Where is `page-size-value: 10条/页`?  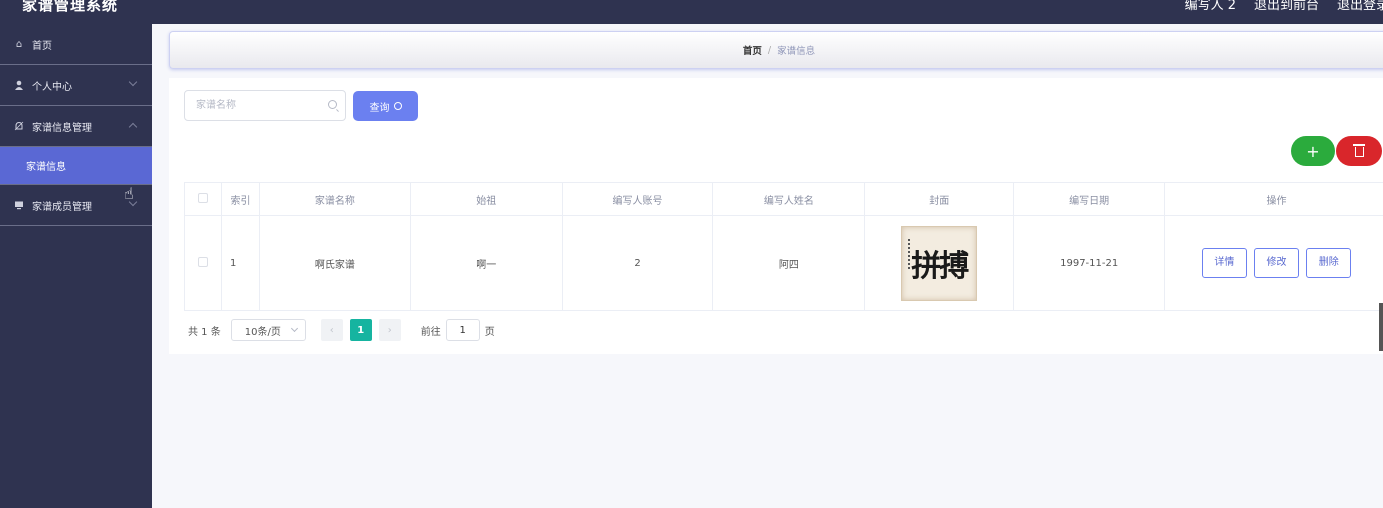
page-size-value: 10条/页 is located at coordinates (262, 332).